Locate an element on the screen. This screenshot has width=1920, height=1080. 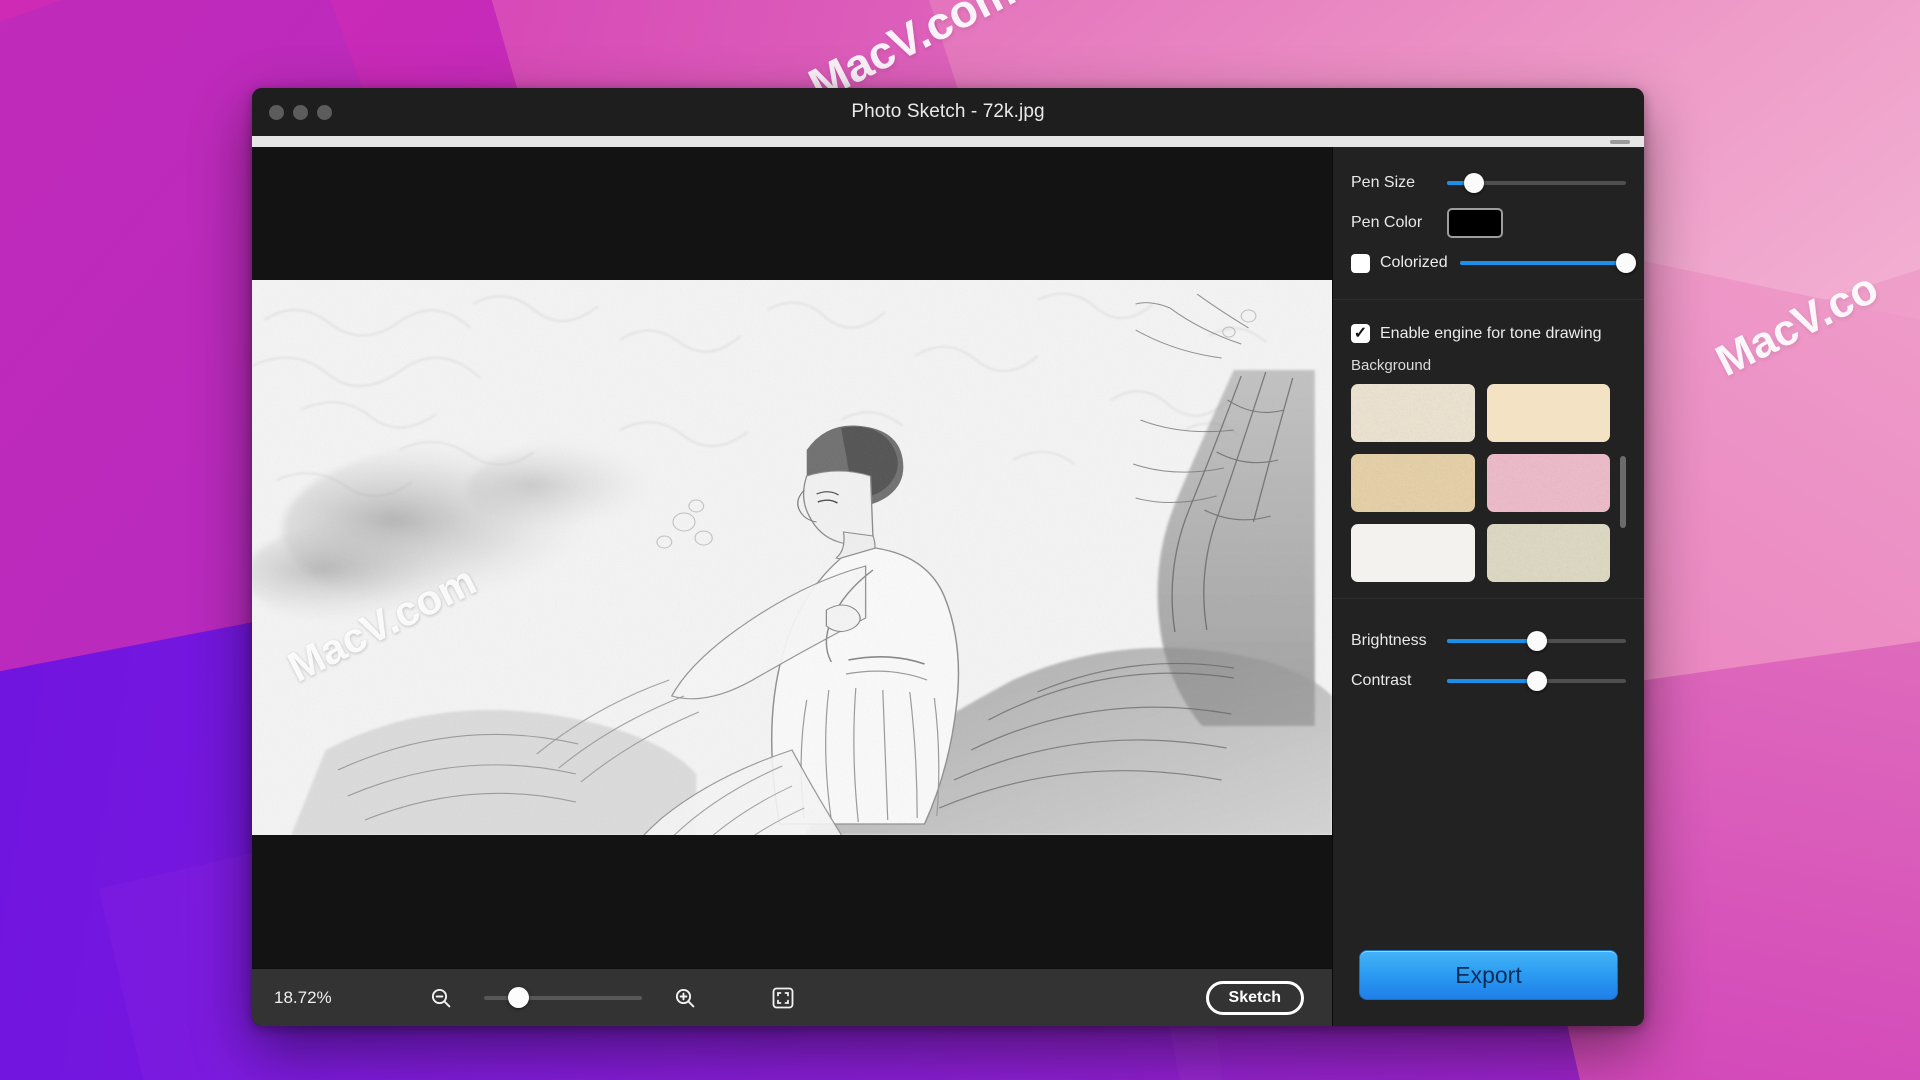
background-scrollbar-thumb is located at coordinates (1623, 492).